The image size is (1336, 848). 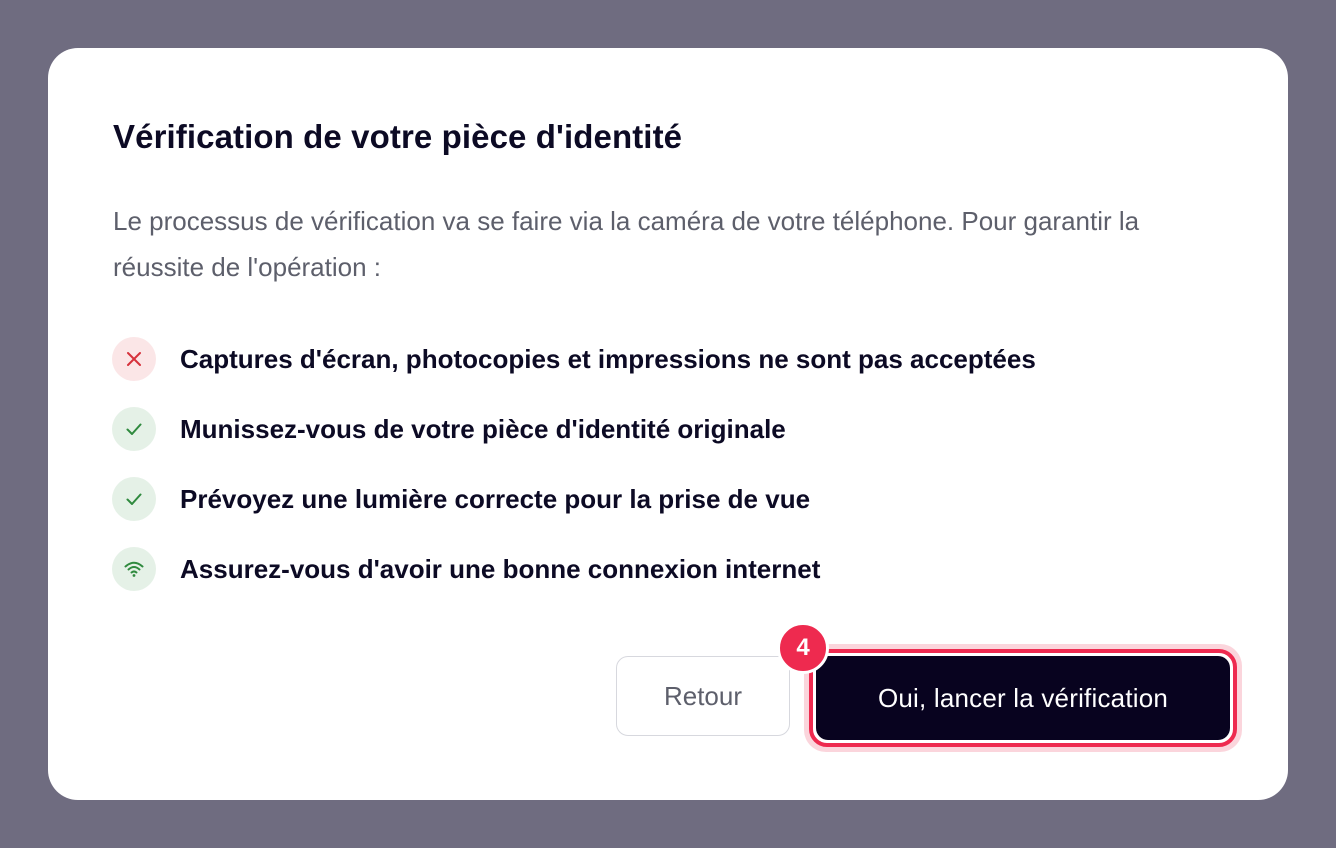 I want to click on dialog-title: Vérification de votre pièce d'identité, so click(x=398, y=136).